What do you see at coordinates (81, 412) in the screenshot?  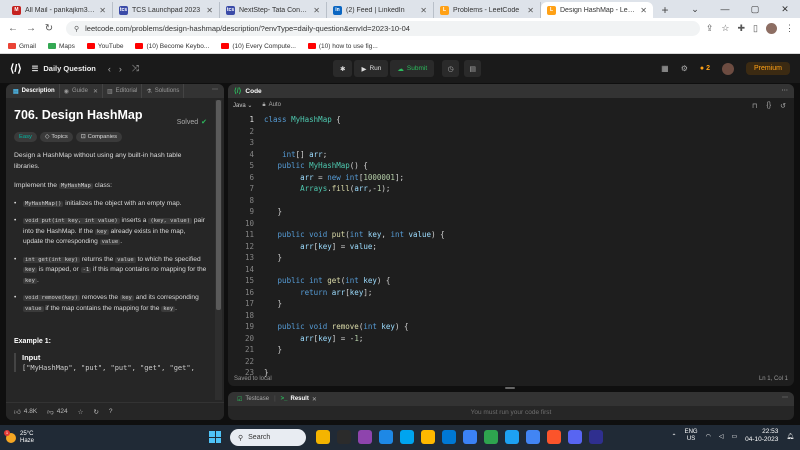 I see `star-icon: ☆` at bounding box center [81, 412].